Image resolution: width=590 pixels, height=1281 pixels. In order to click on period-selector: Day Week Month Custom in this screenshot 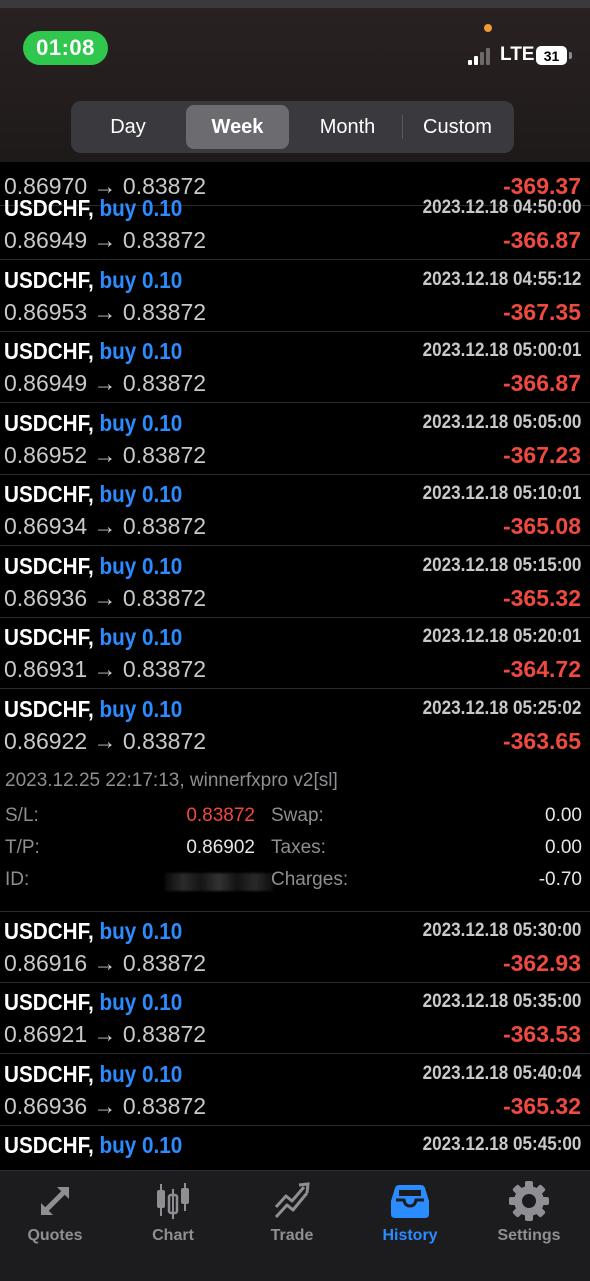, I will do `click(292, 127)`.